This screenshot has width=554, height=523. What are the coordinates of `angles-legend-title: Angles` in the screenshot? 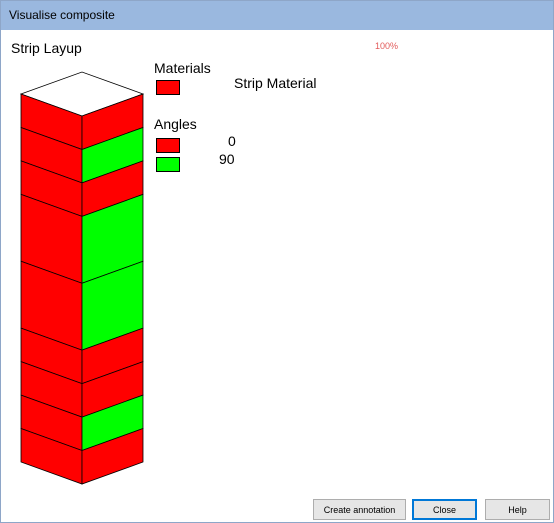 It's located at (175, 124).